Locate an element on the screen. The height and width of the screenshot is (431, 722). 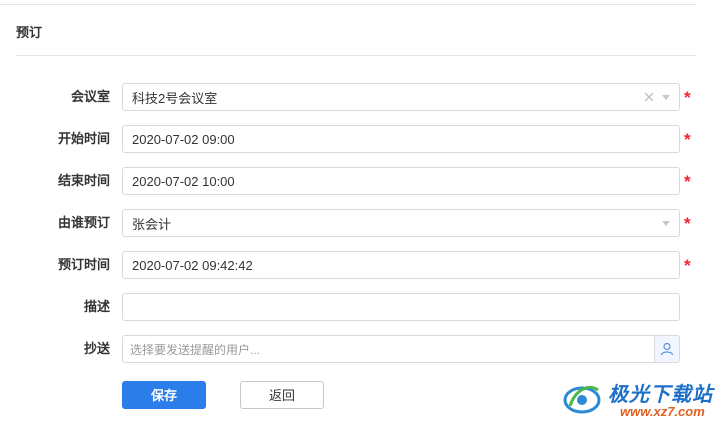
description-row: 描述 is located at coordinates (361, 307).